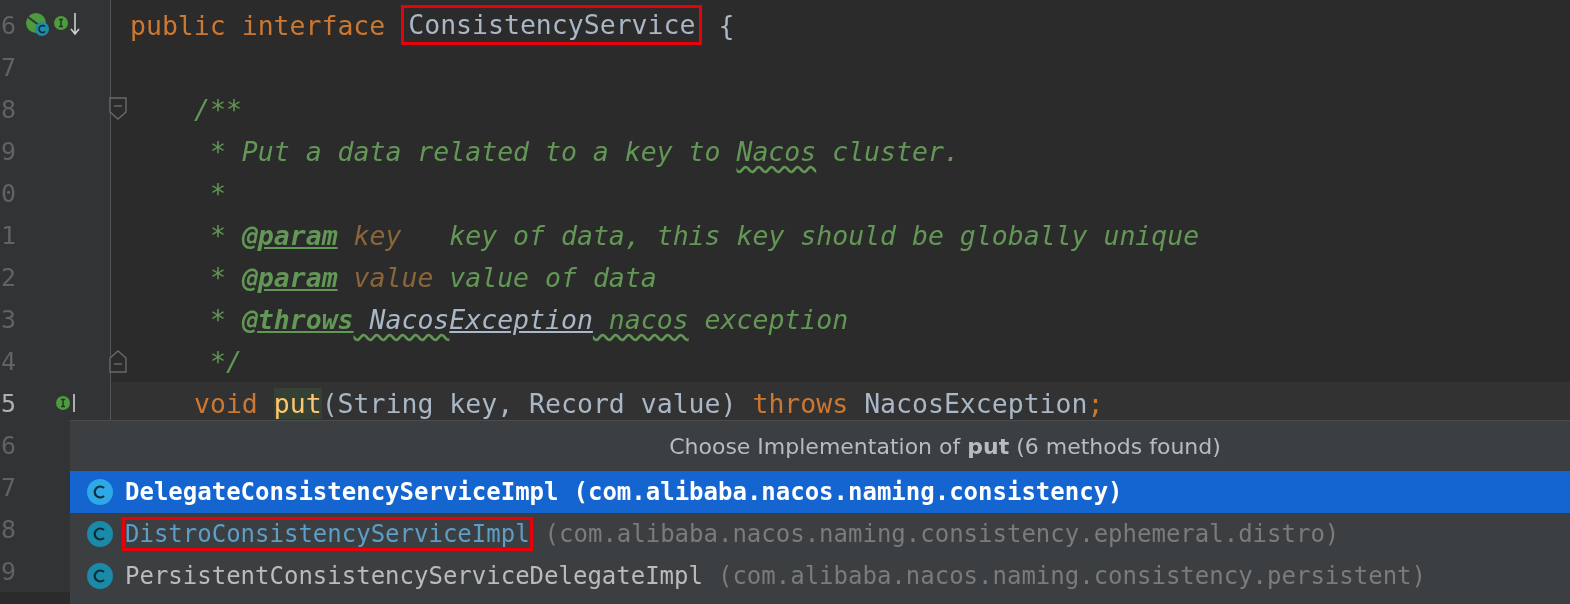 The width and height of the screenshot is (1570, 604). What do you see at coordinates (648, 403) in the screenshot?
I see `code-line: void put(String key, Record value) throws NacosException;` at bounding box center [648, 403].